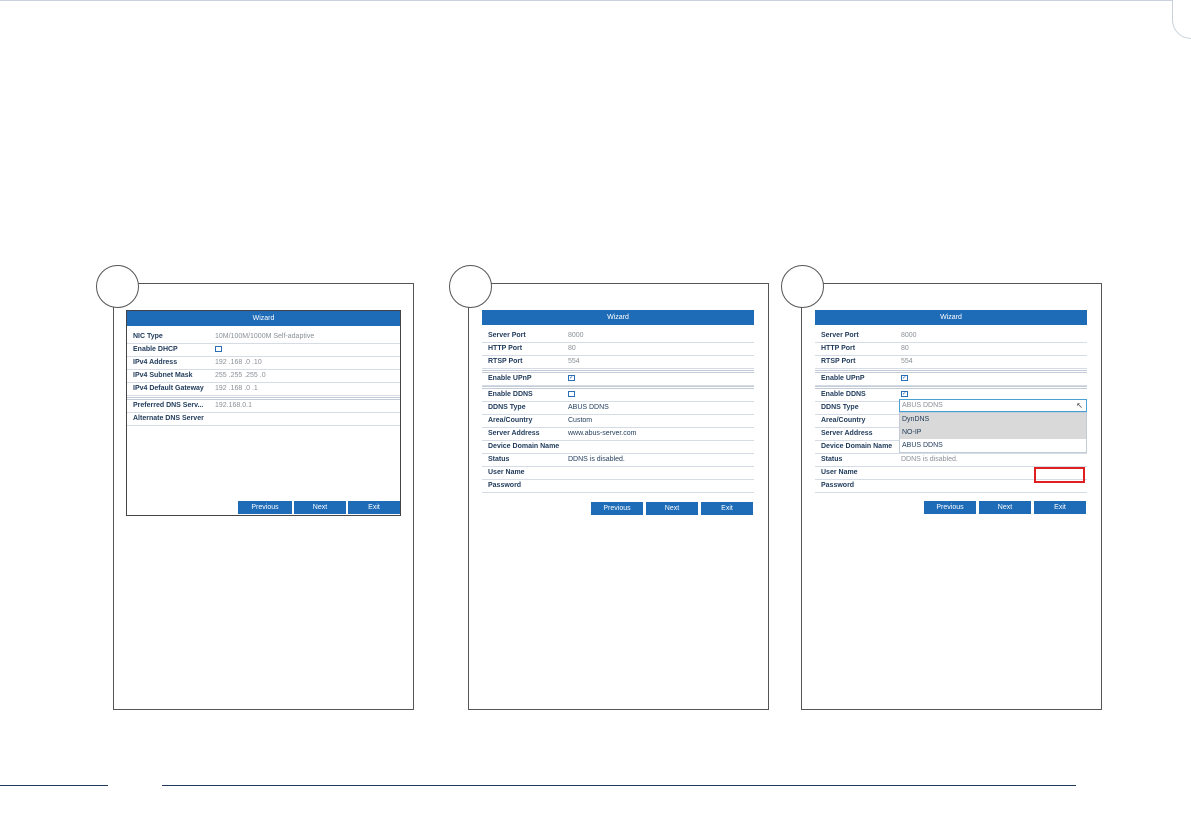 Image resolution: width=1191 pixels, height=839 pixels. What do you see at coordinates (240, 375) in the screenshot?
I see `ipv4-subnet-field: 255 .255 .255 .0` at bounding box center [240, 375].